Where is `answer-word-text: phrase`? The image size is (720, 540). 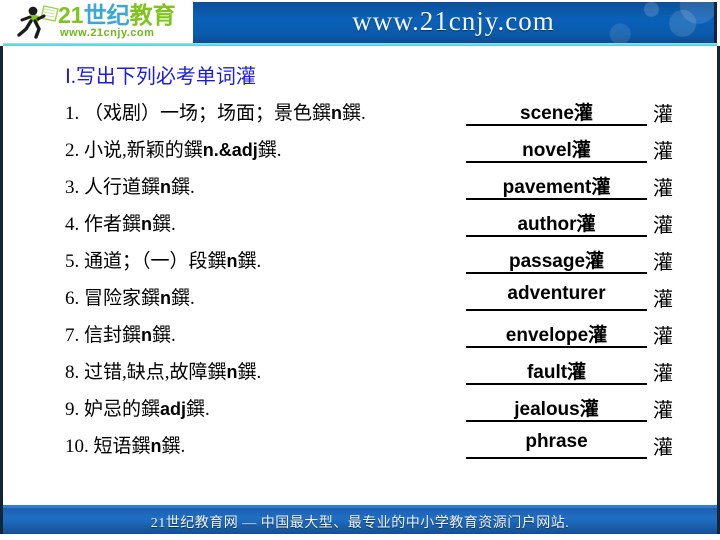
answer-word-text: phrase is located at coordinates (556, 441).